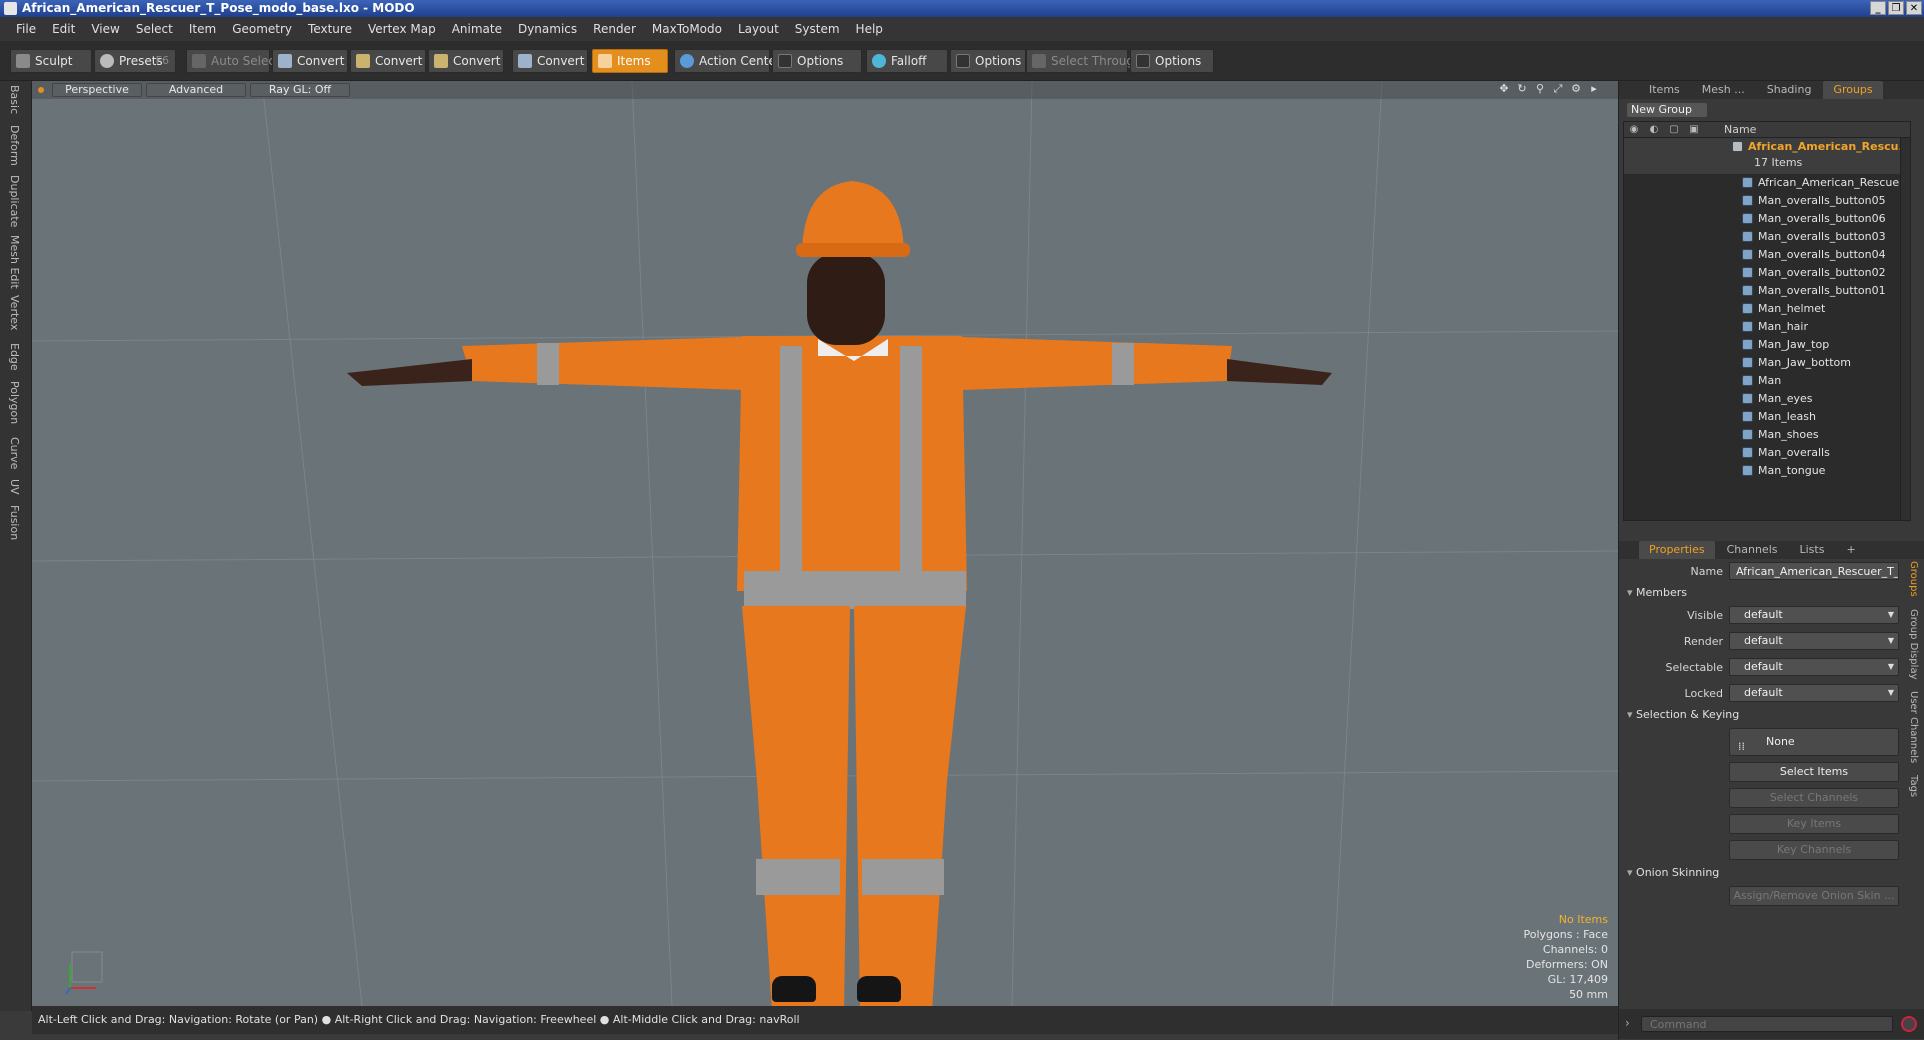 The image size is (1924, 1040). I want to click on side-tab-tags: Tags, so click(1913, 786).